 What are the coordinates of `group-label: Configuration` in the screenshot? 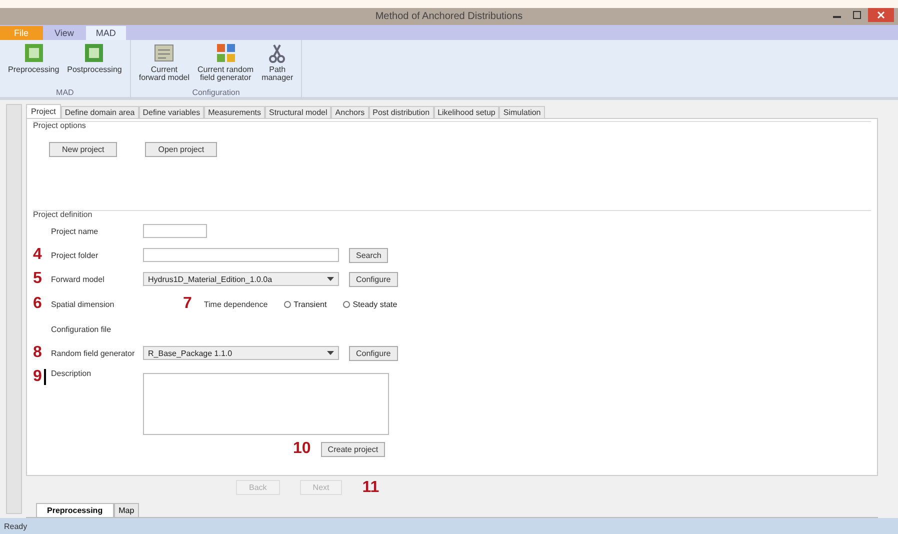 It's located at (216, 92).